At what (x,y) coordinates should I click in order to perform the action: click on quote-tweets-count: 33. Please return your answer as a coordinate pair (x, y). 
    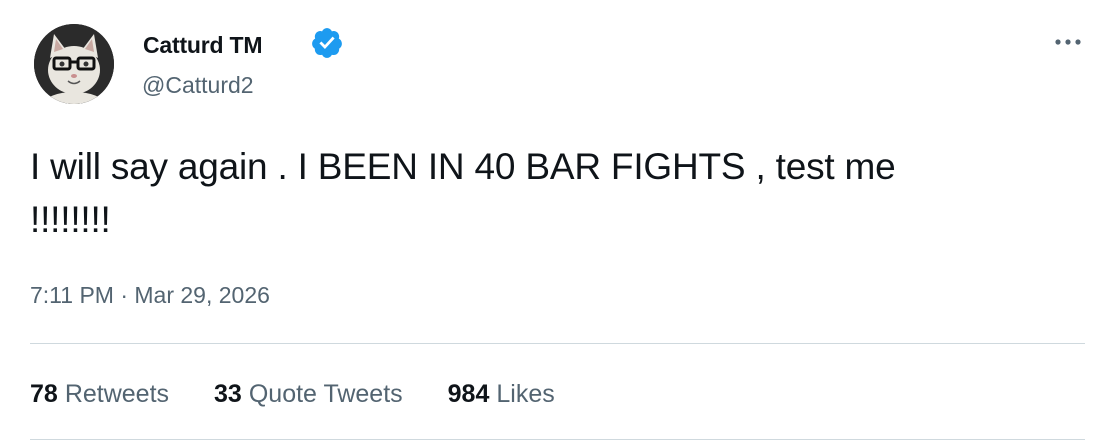
    Looking at the image, I should click on (228, 394).